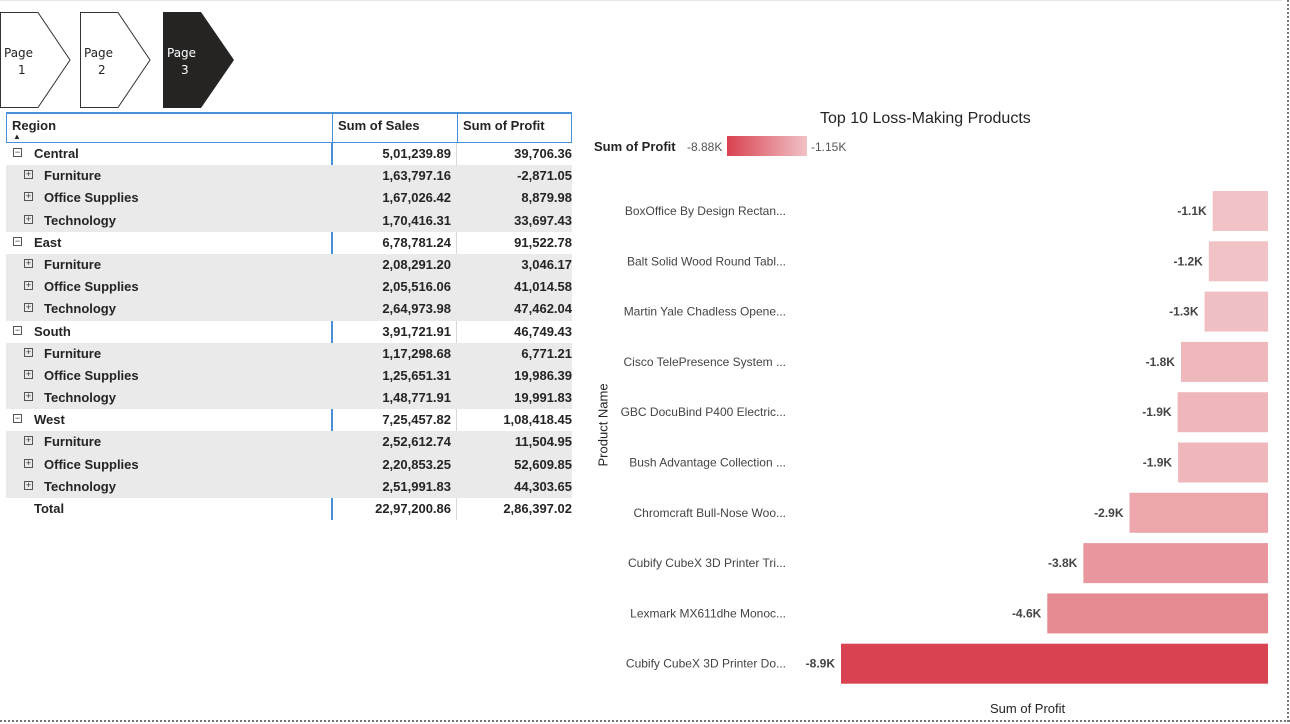 The image size is (1290, 724). I want to click on profit-cell: 11,504.95, so click(543, 442).